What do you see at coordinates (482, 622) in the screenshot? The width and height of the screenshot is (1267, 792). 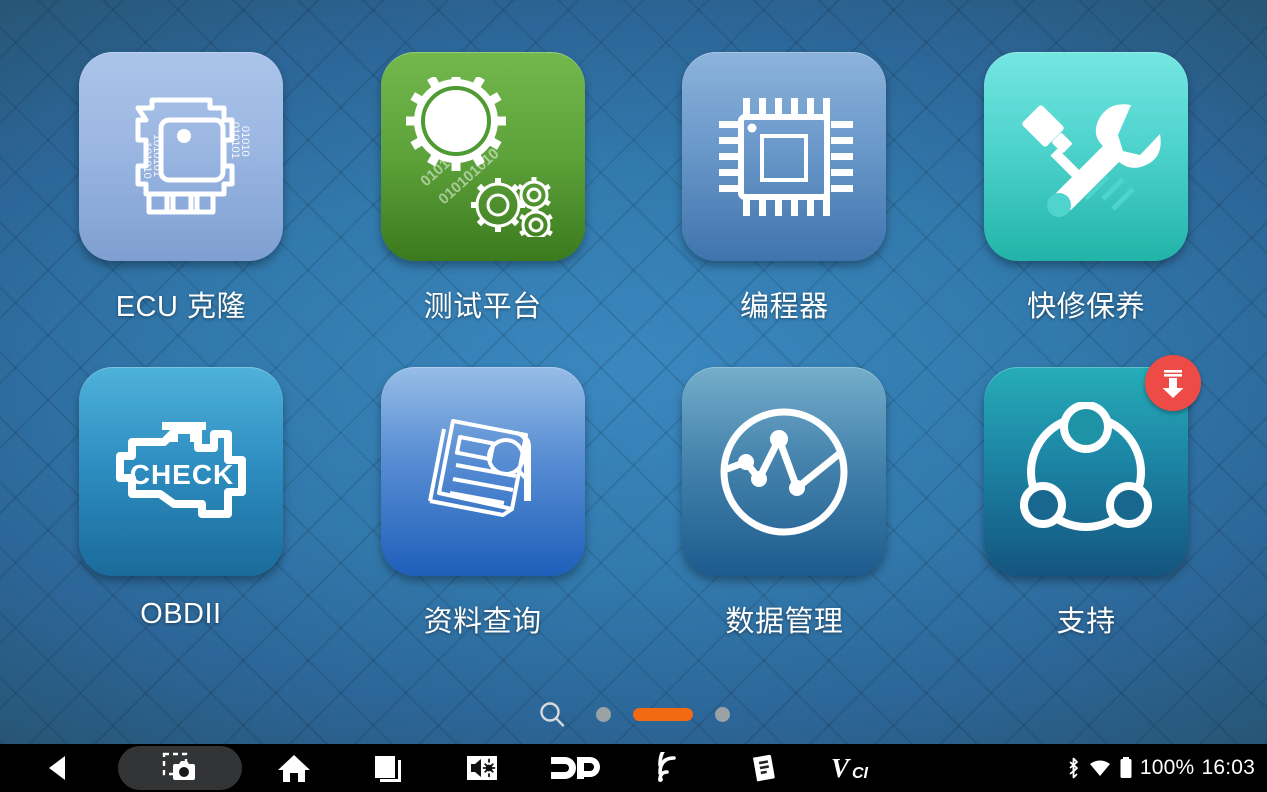 I see `app-label: 资料查询` at bounding box center [482, 622].